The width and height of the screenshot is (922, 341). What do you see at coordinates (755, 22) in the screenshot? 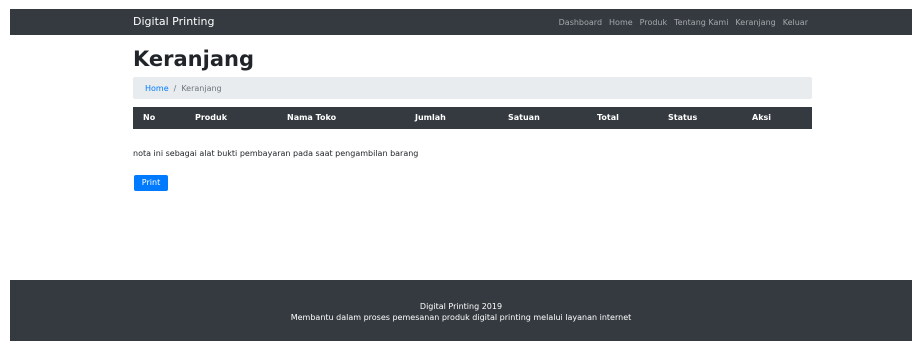
I see `nav-link-keranjang: Keranjang` at bounding box center [755, 22].